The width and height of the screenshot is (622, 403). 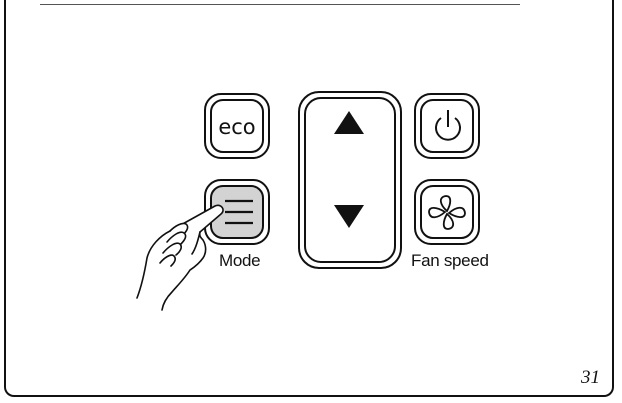 I want to click on up-button, so click(x=350, y=125).